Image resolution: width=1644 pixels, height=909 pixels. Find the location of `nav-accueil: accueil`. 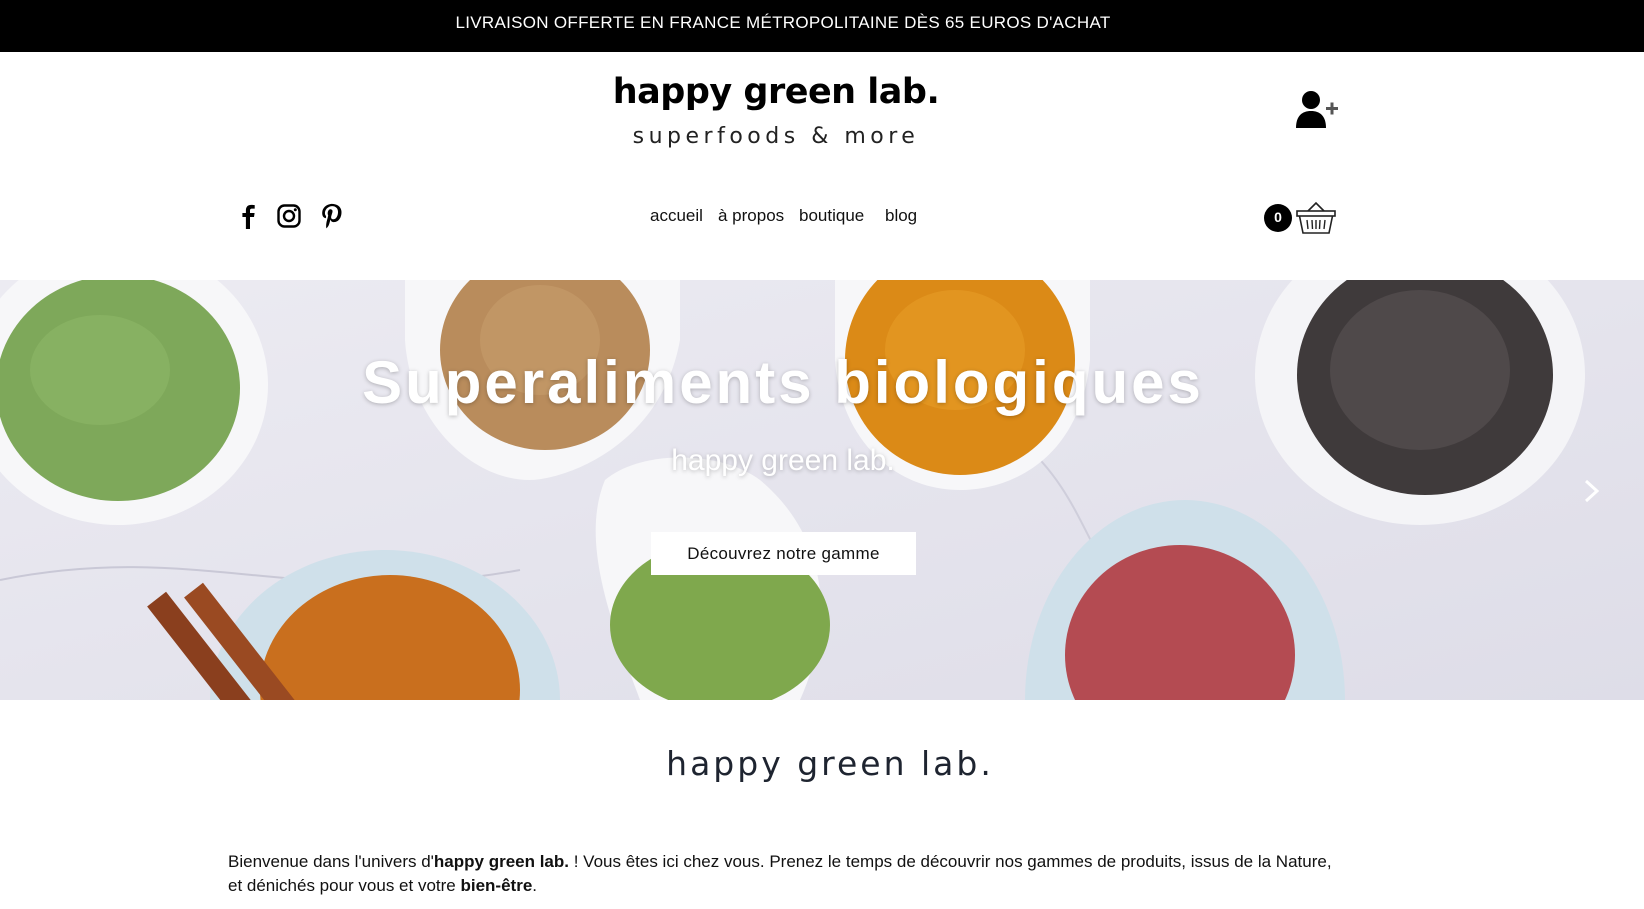

nav-accueil: accueil is located at coordinates (676, 216).